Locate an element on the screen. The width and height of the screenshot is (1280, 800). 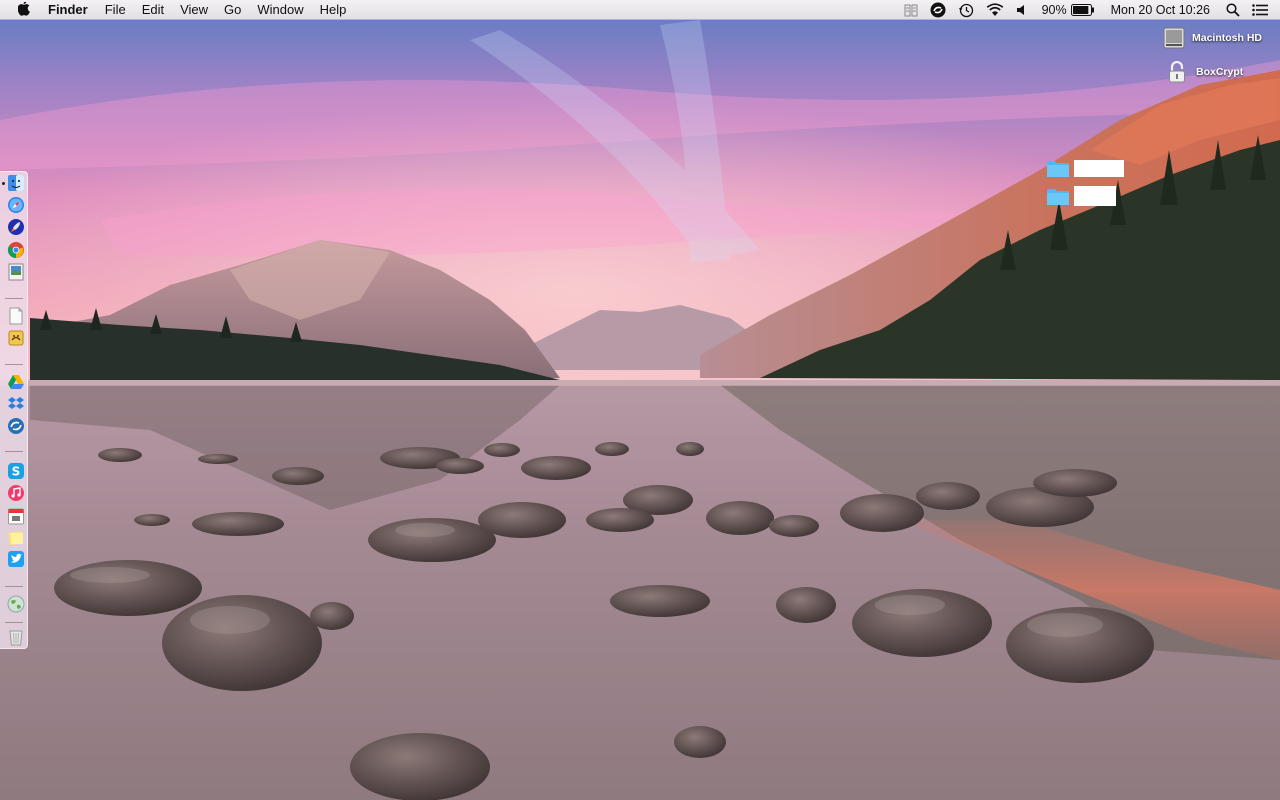
status-area: 90% Mon 20 Oct 10:26 is located at coordinates (1089, 10).